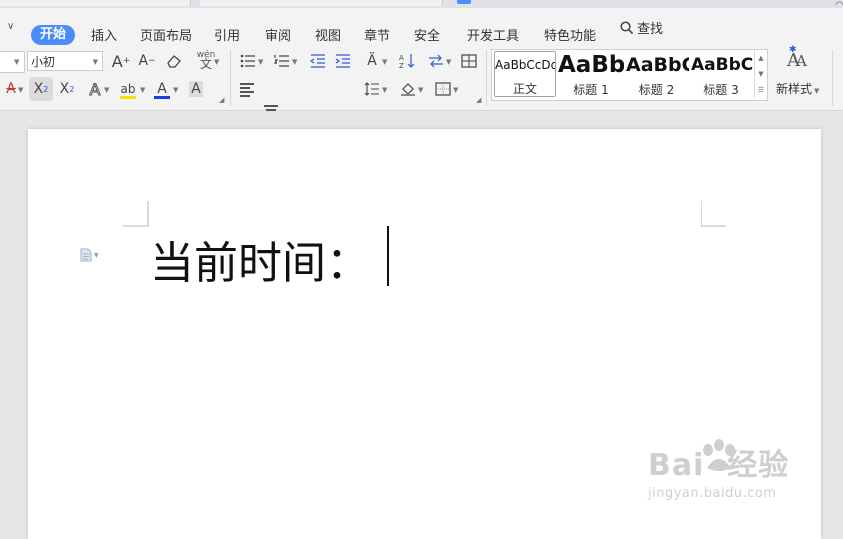 This screenshot has height=539, width=843. Describe the element at coordinates (128, 97) in the screenshot. I see `highlight-color-swatch` at that location.